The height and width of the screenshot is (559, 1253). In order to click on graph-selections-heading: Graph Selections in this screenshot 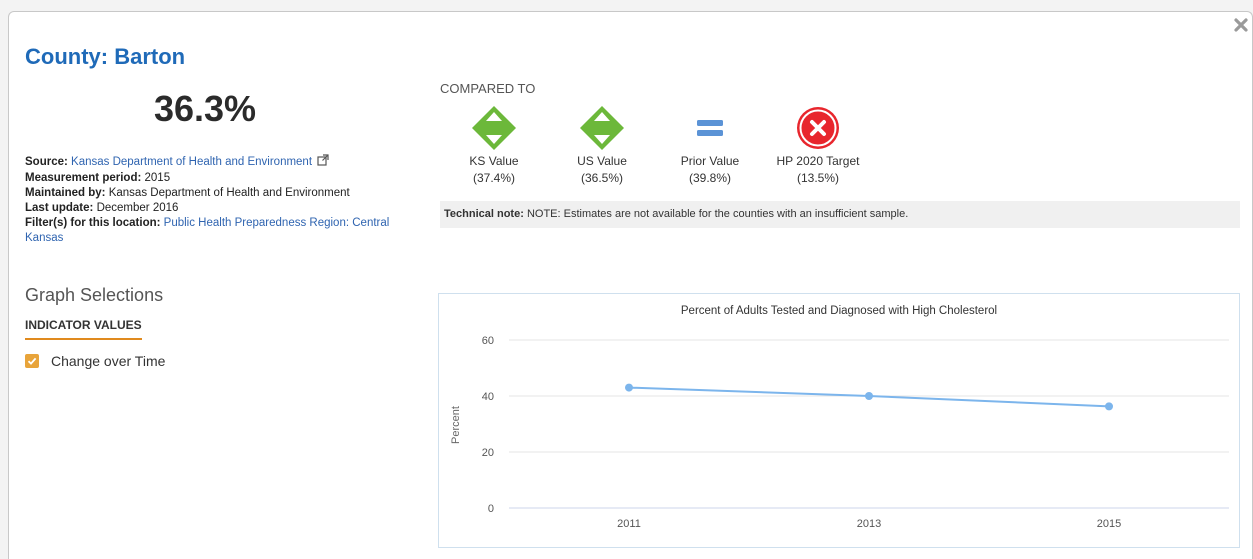, I will do `click(94, 295)`.